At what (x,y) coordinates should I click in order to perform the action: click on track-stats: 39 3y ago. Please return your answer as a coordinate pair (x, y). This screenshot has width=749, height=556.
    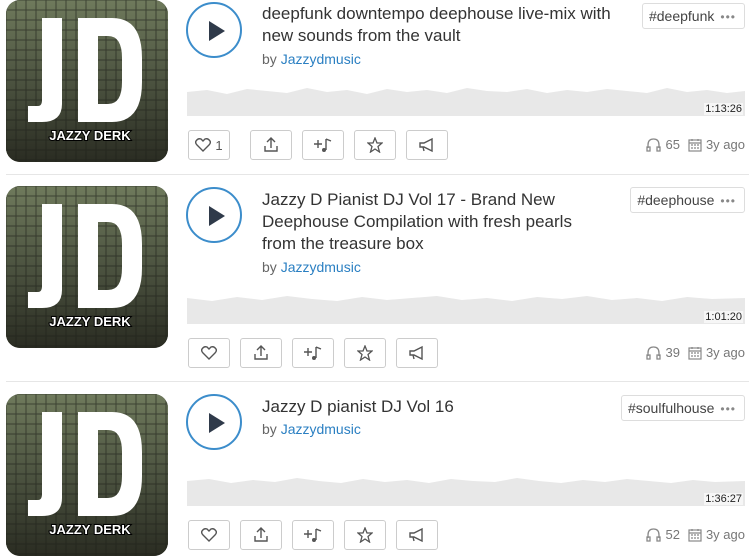
    Looking at the image, I should click on (695, 352).